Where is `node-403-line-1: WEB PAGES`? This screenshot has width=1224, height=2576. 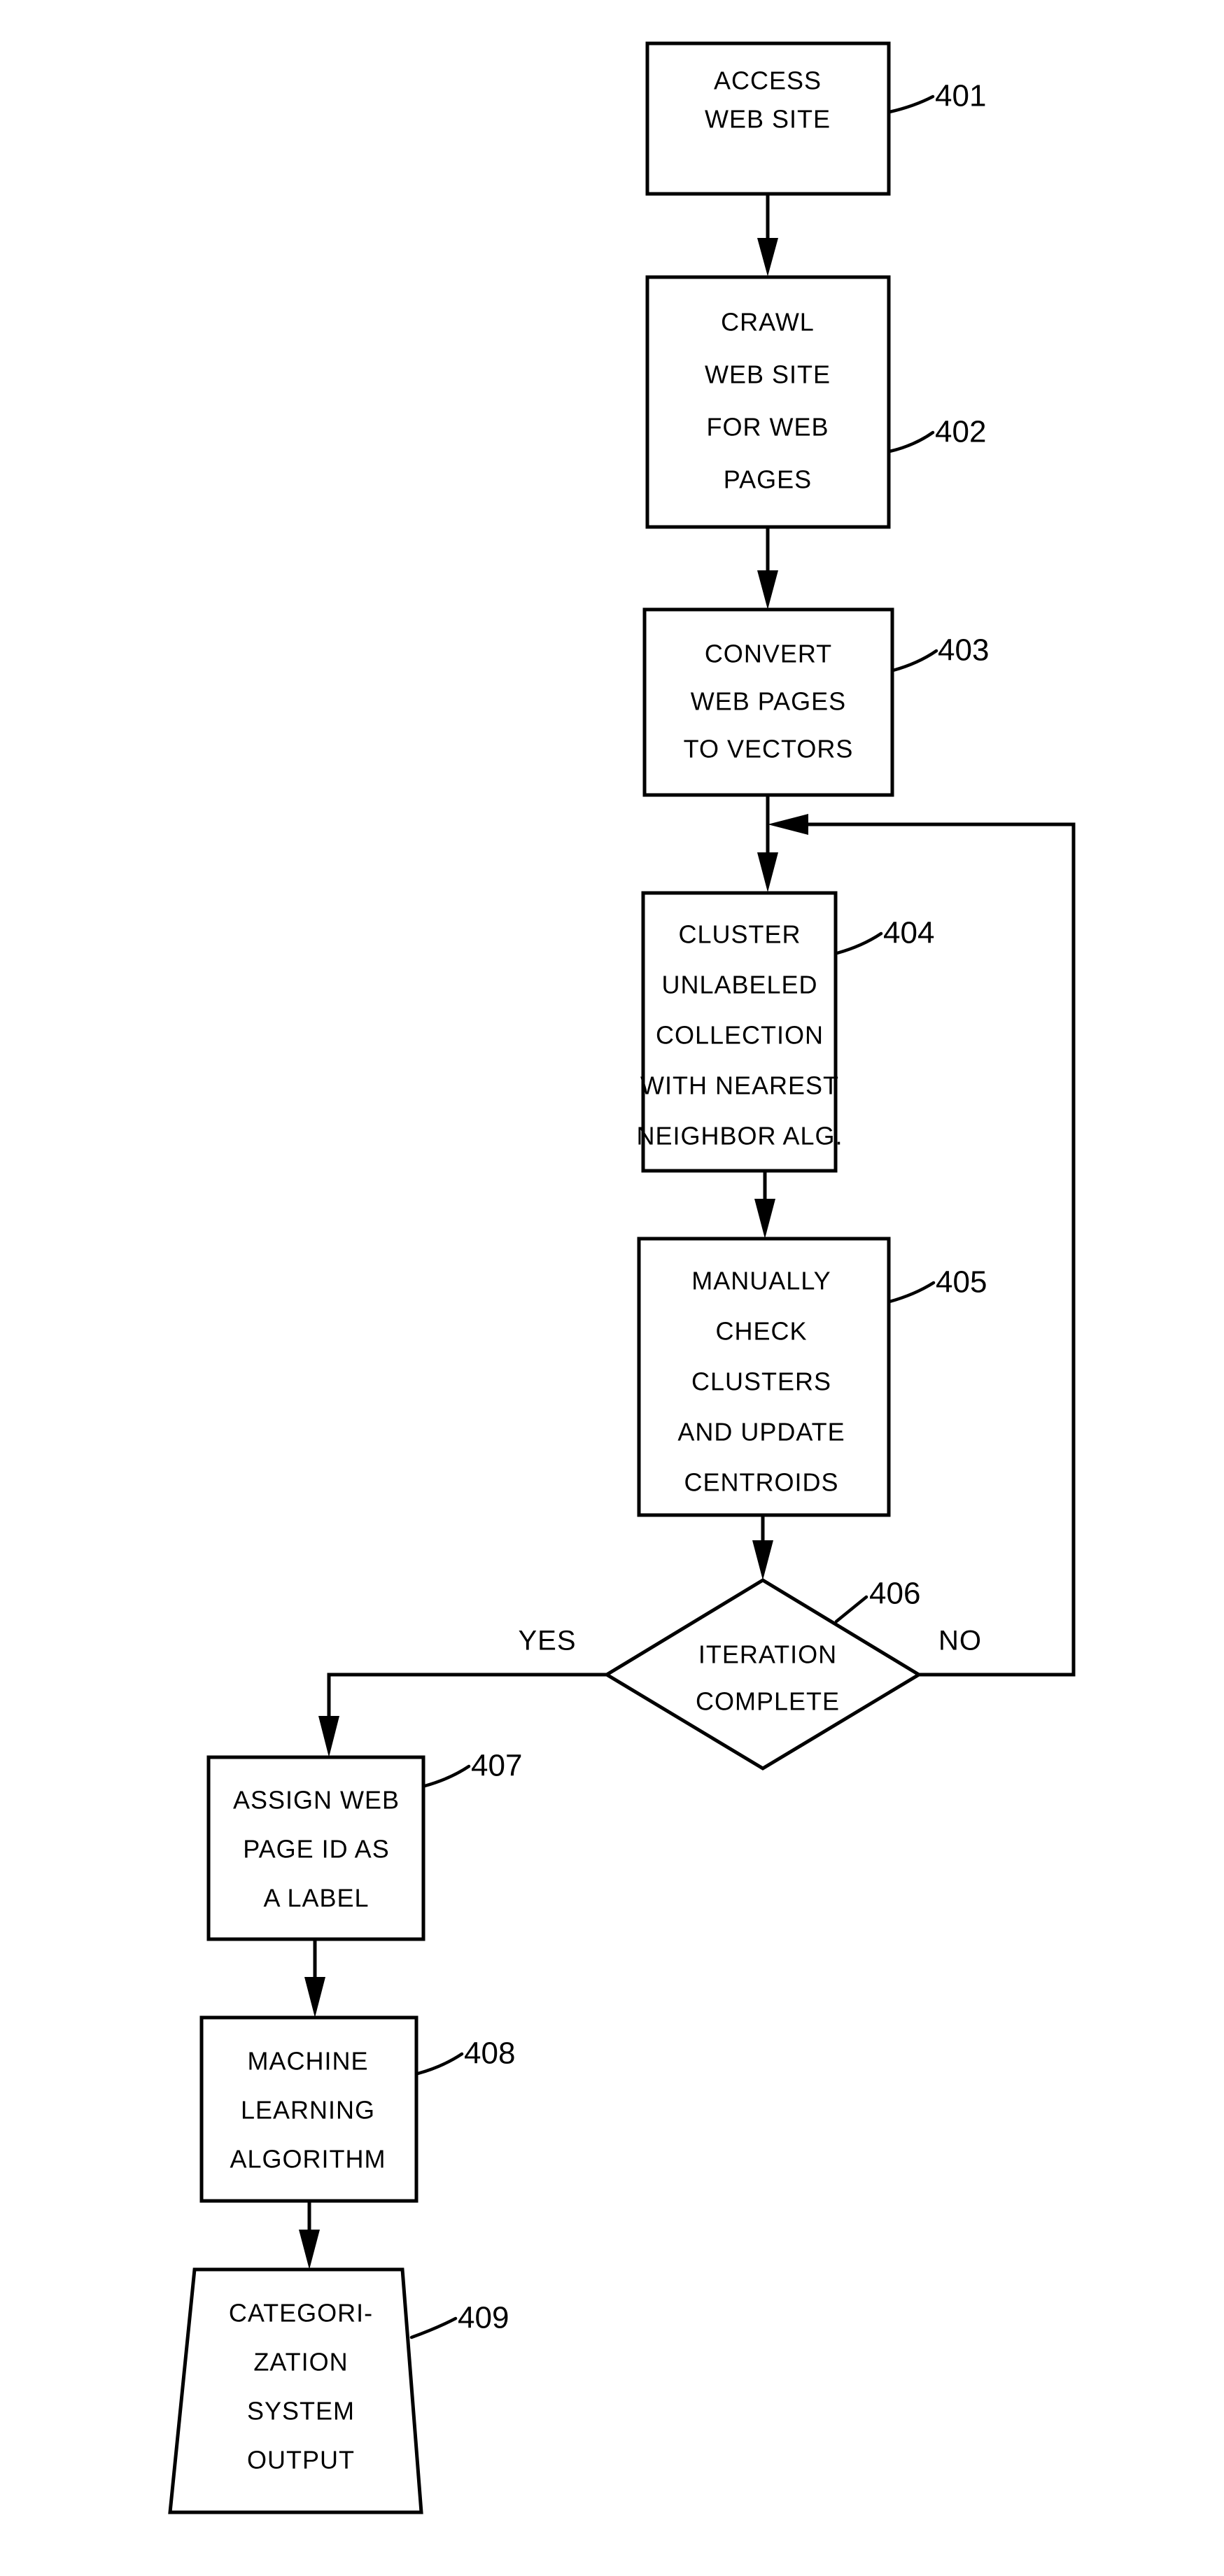
node-403-line-1: WEB PAGES is located at coordinates (768, 701).